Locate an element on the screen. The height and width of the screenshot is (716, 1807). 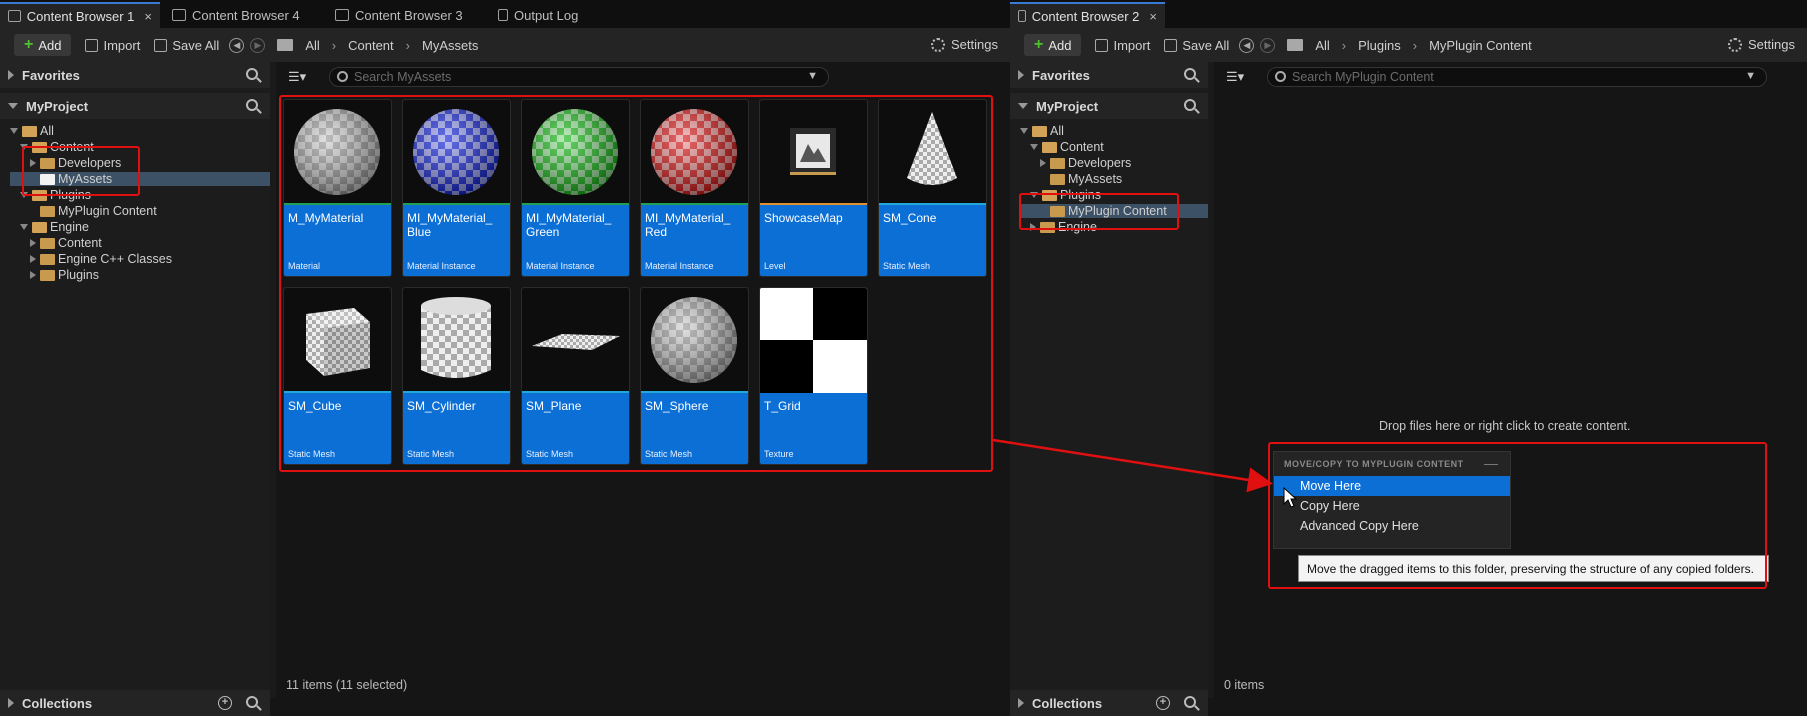
annotation-arrow is located at coordinates (1132, 465).